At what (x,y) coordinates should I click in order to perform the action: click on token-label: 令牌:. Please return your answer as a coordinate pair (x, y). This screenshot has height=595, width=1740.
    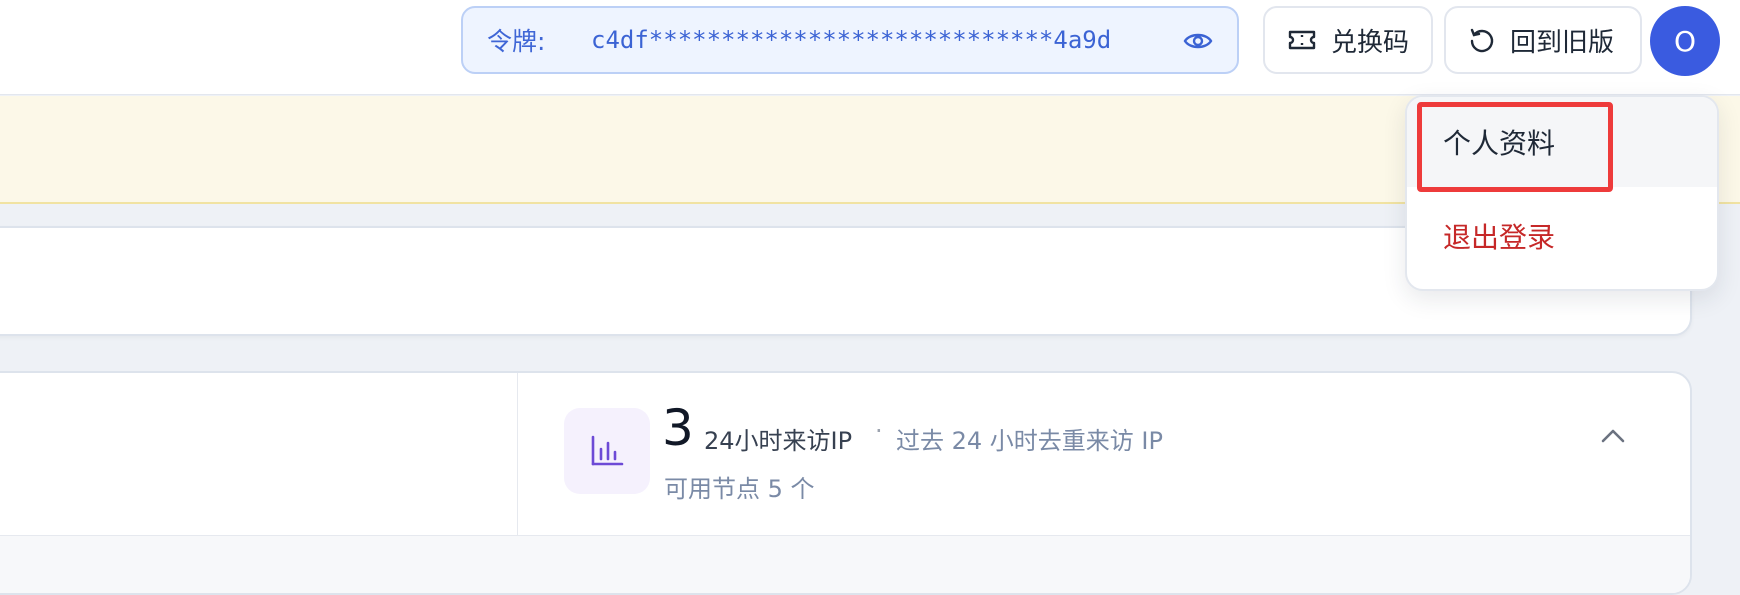
    Looking at the image, I should click on (516, 41).